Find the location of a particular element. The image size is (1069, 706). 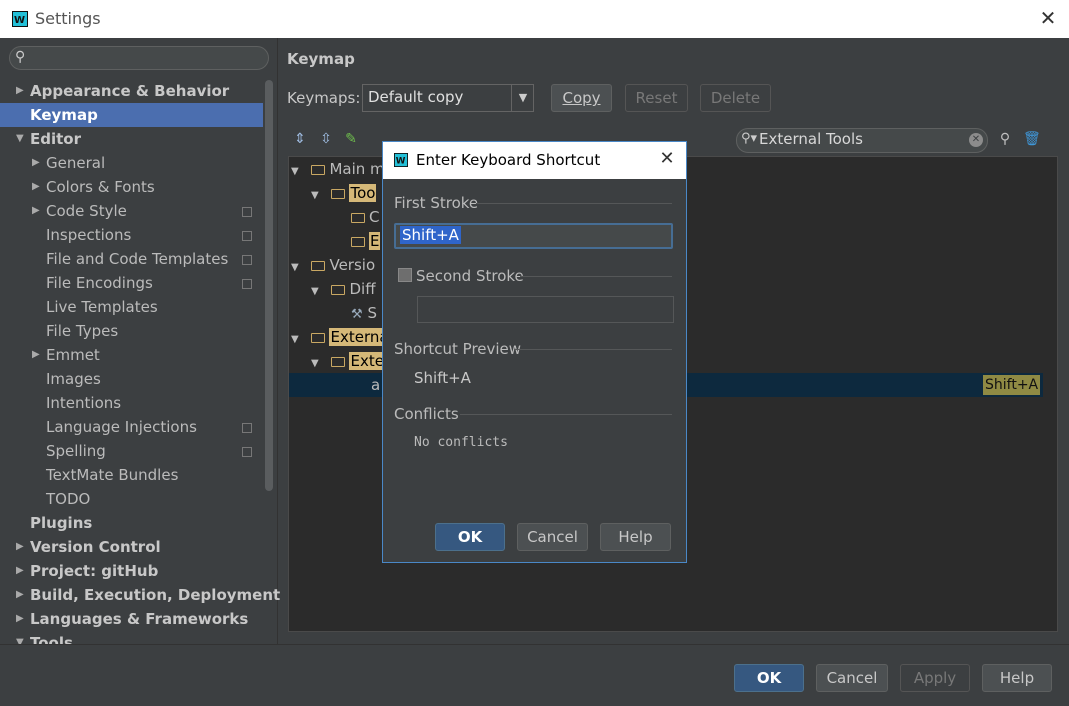

external-tools-icon is located at coordinates (318, 337).